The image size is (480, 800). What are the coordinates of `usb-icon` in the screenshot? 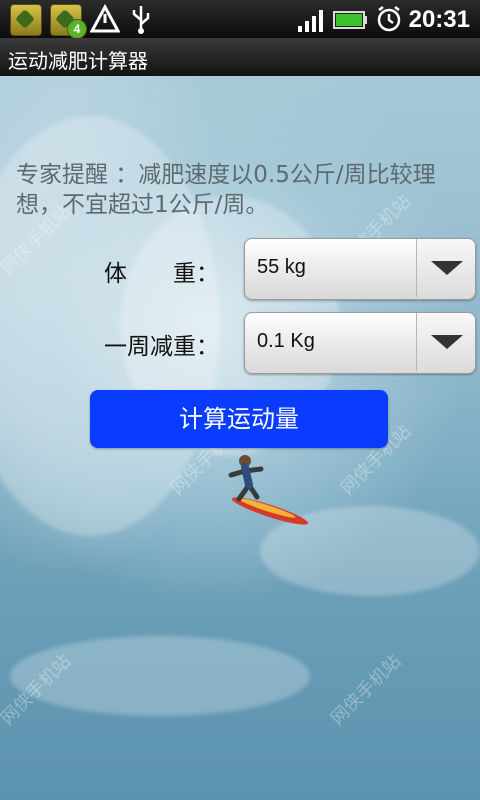 It's located at (141, 20).